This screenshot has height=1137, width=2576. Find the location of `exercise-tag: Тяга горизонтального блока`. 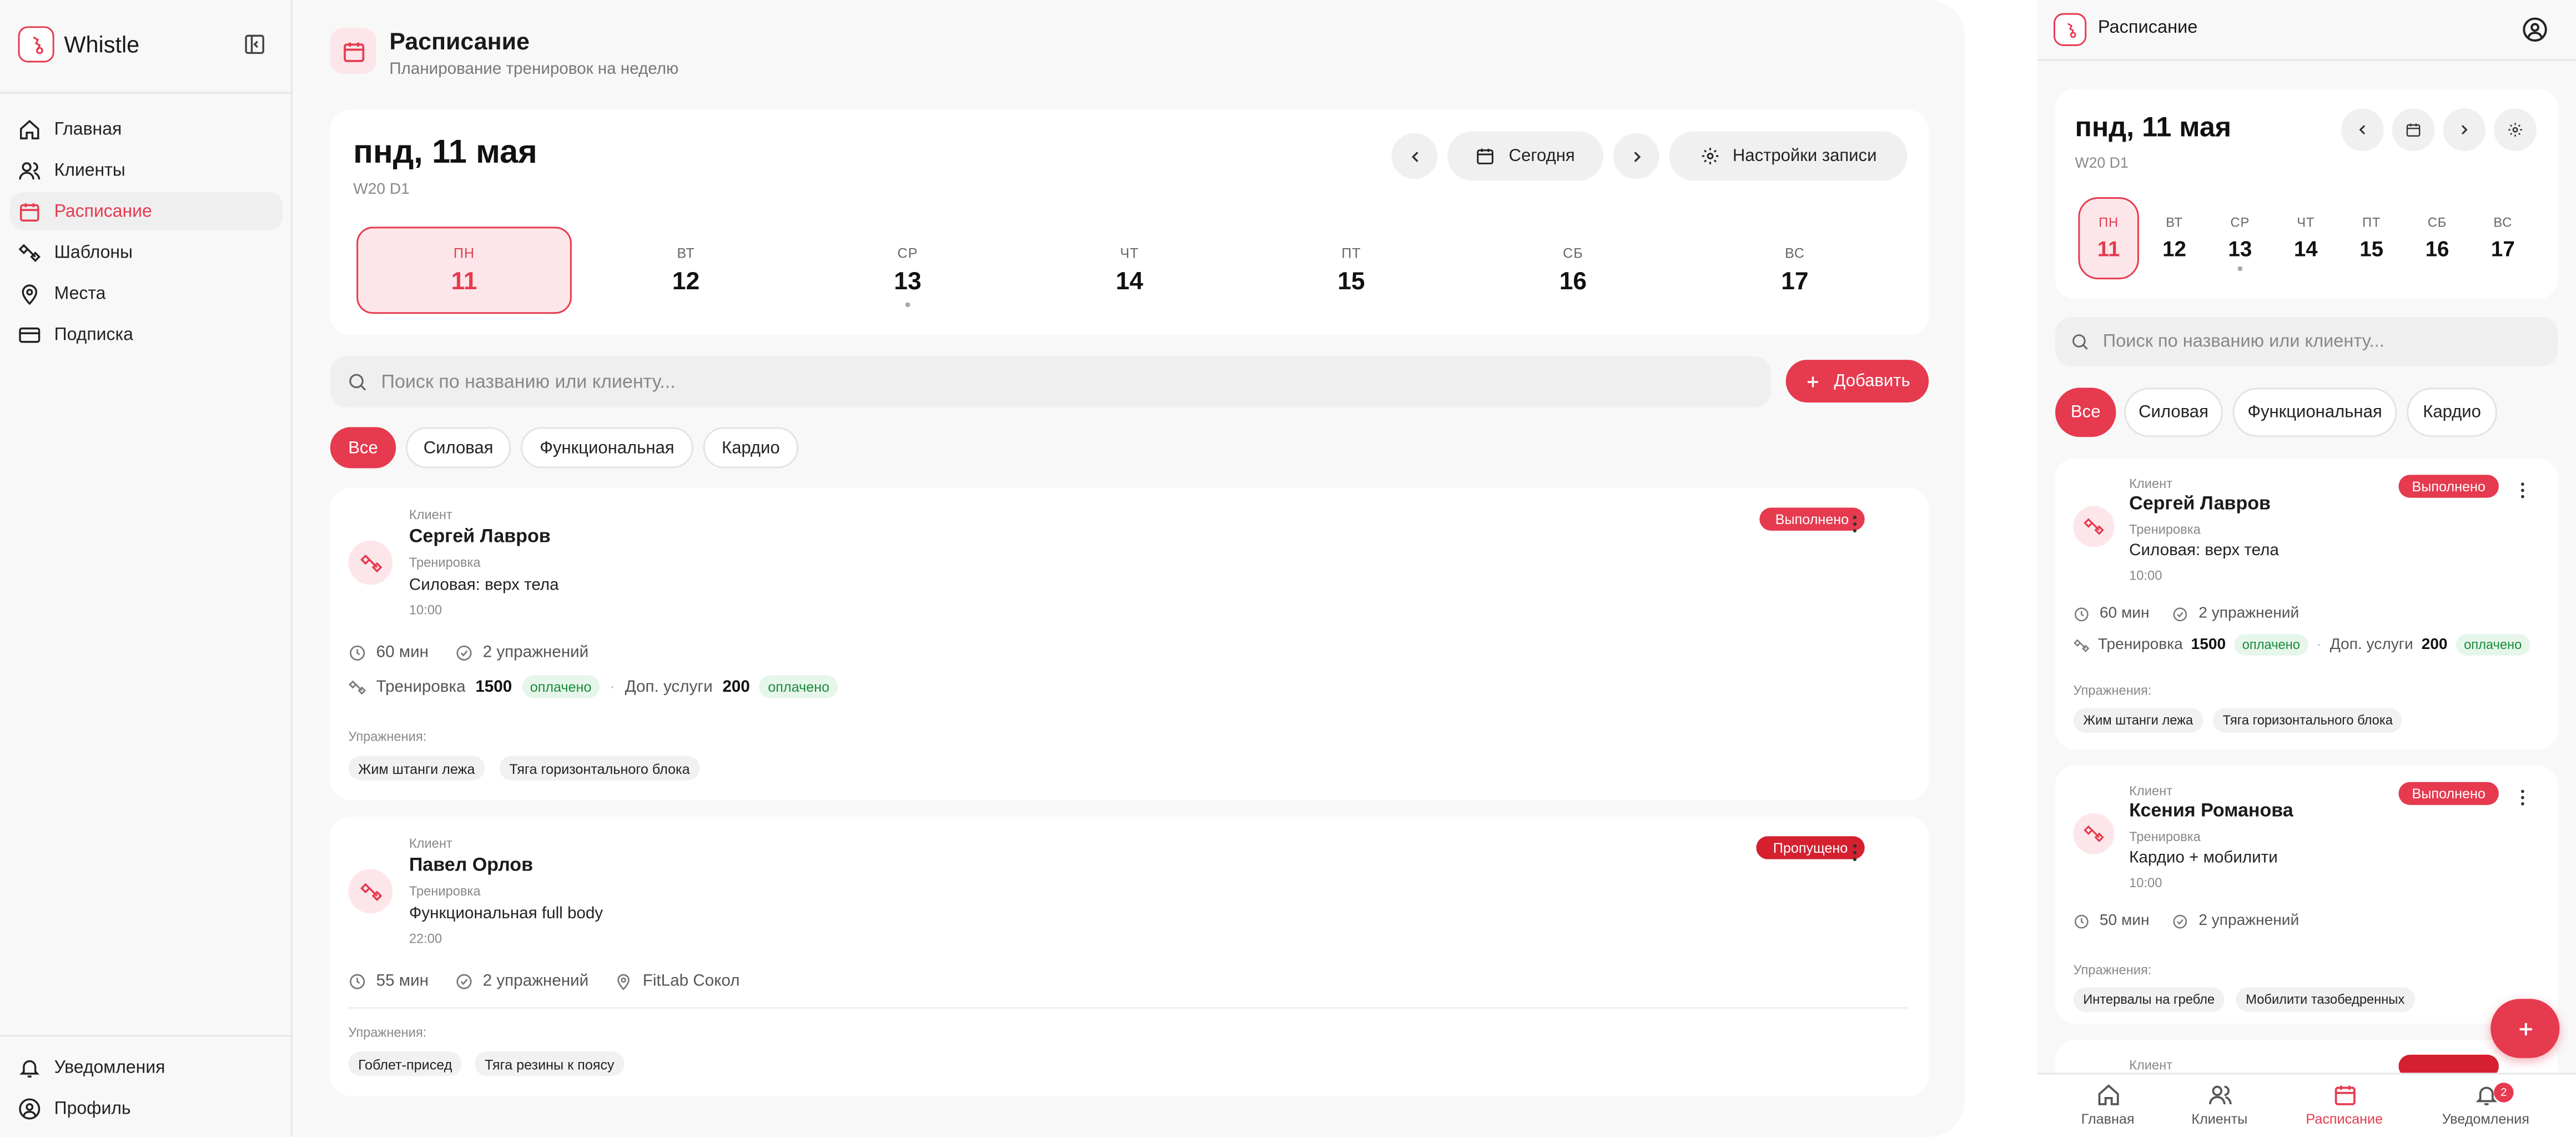

exercise-tag: Тяга горизонтального блока is located at coordinates (600, 768).